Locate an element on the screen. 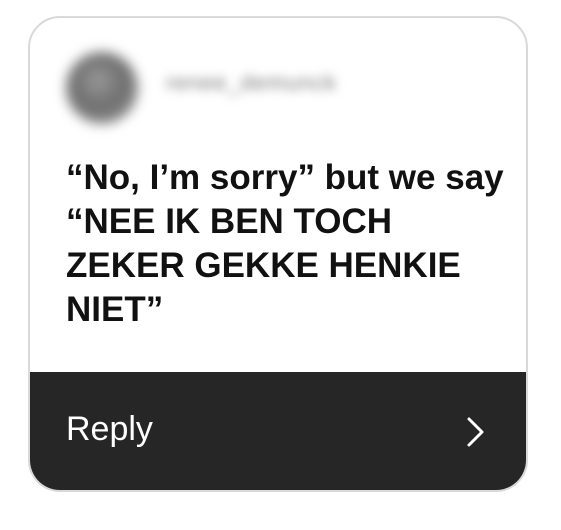 The width and height of the screenshot is (561, 530). avatar is located at coordinates (102, 88).